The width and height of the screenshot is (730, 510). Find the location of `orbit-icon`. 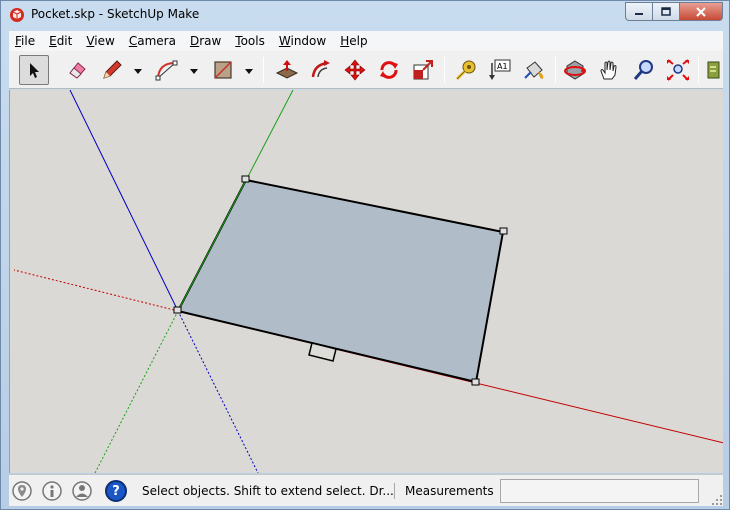

orbit-icon is located at coordinates (575, 70).